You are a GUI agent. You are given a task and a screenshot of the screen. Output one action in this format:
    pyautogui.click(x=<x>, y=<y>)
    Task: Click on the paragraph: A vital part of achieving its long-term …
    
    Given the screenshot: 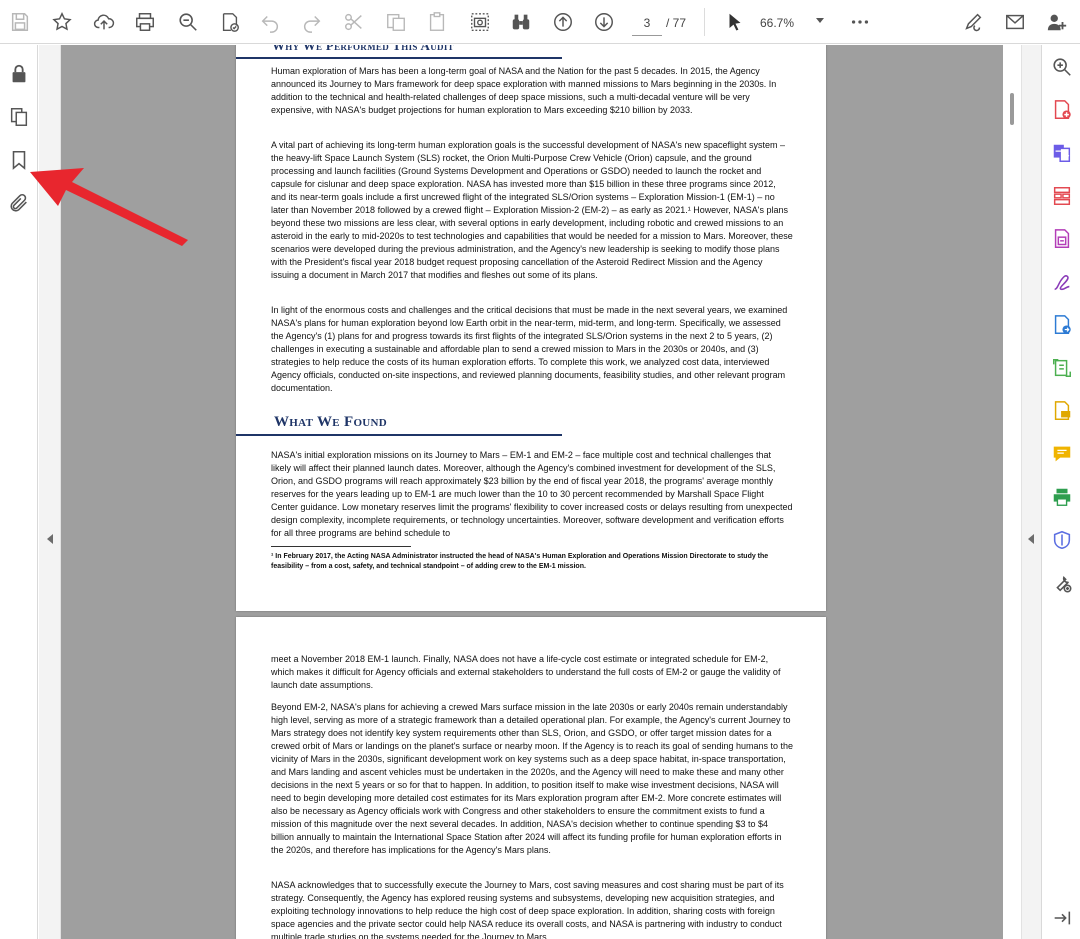 What is the action you would take?
    pyautogui.click(x=532, y=210)
    